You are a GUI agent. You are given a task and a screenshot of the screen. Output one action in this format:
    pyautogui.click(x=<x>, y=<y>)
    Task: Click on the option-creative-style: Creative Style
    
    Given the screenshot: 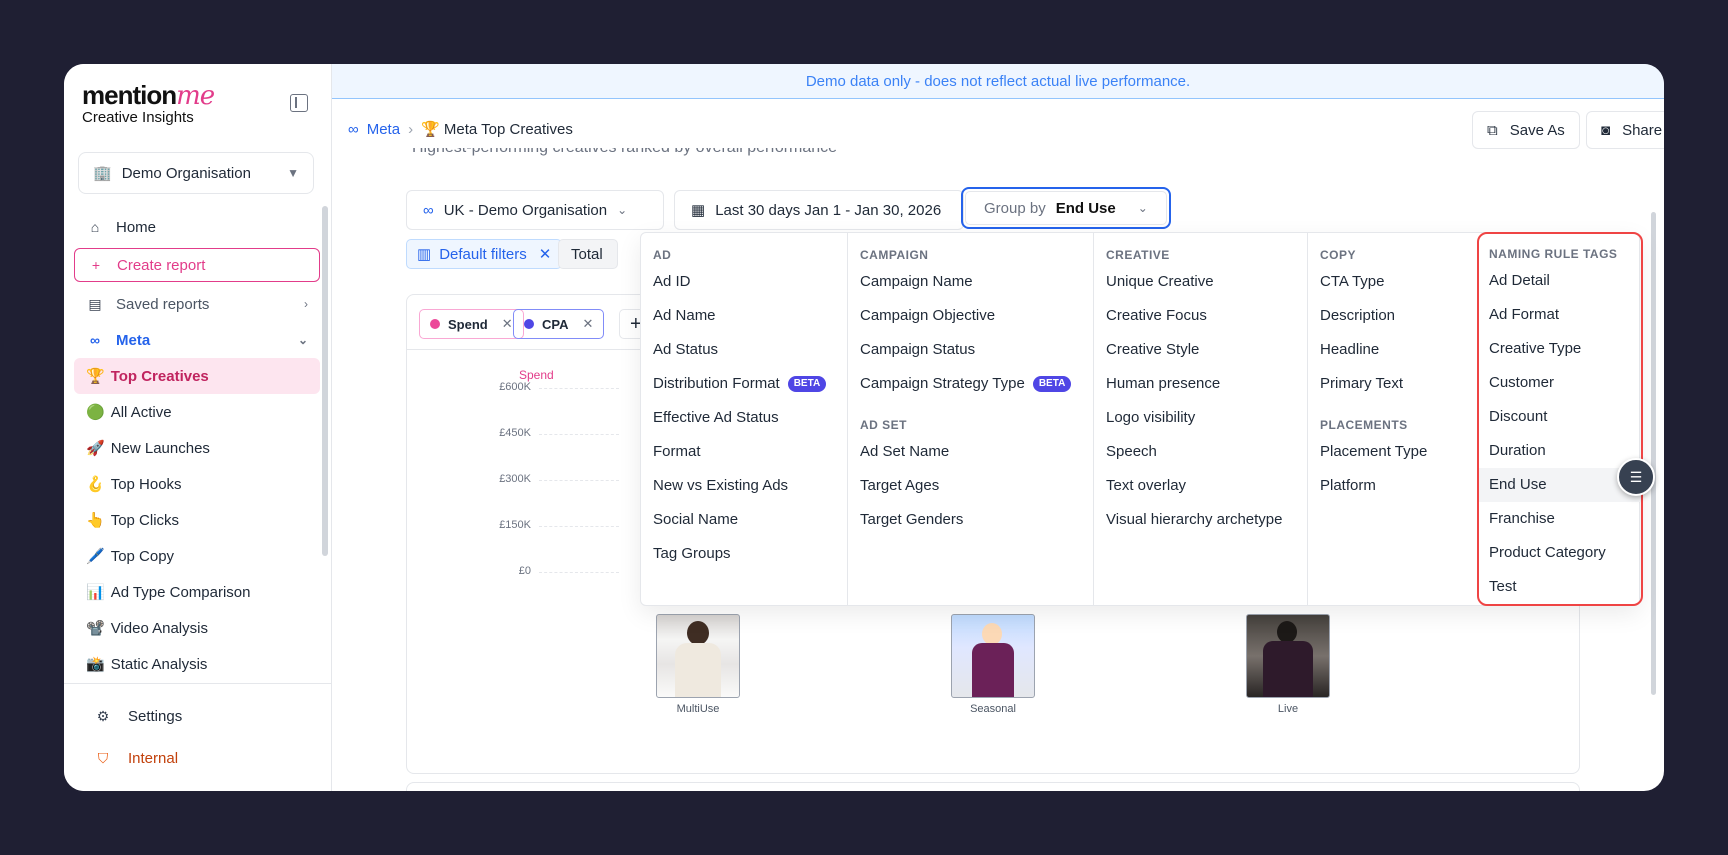 What is the action you would take?
    pyautogui.click(x=1200, y=350)
    